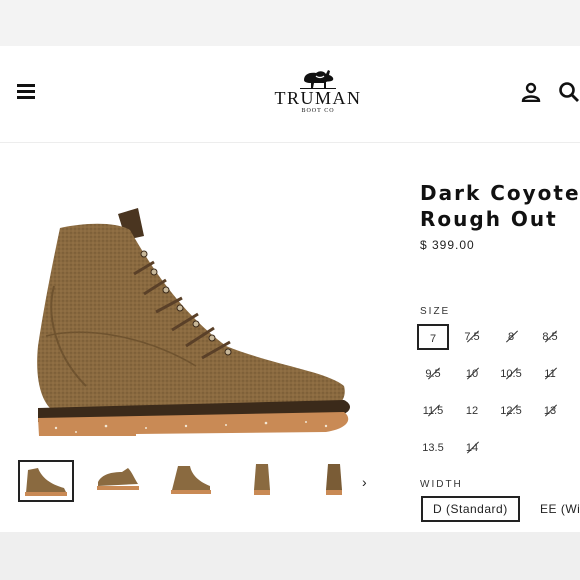 Image resolution: width=580 pixels, height=580 pixels. What do you see at coordinates (472, 374) in the screenshot?
I see `size-option: 10` at bounding box center [472, 374].